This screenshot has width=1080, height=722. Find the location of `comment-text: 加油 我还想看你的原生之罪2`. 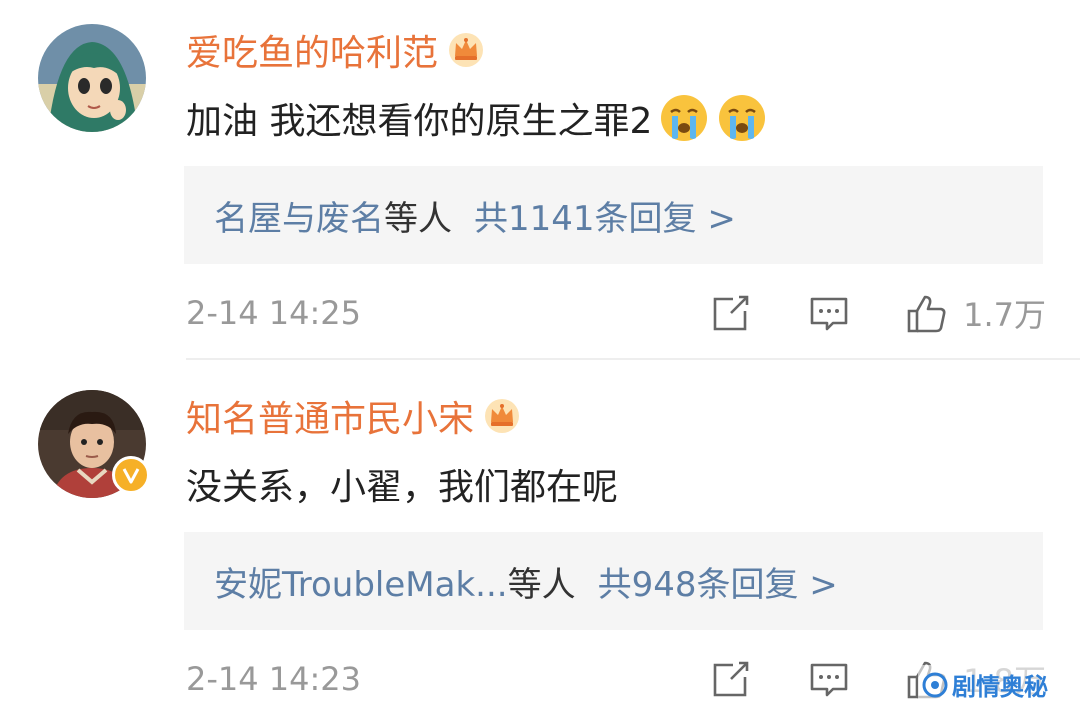

comment-text: 加油 我还想看你的原生之罪2 is located at coordinates (477, 118).